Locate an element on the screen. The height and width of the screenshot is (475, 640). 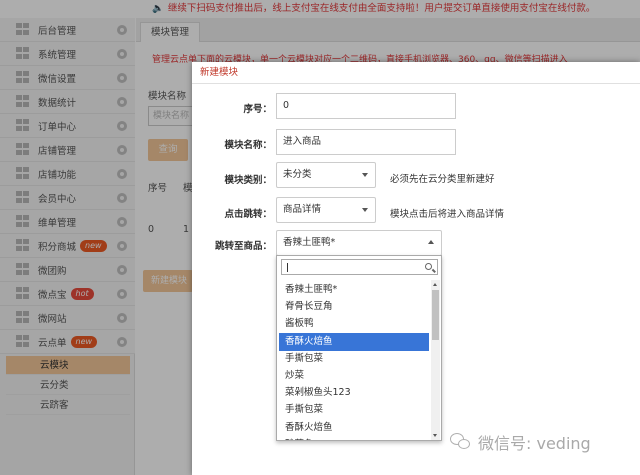
dialog-title: 新建模块 is located at coordinates (416, 73).